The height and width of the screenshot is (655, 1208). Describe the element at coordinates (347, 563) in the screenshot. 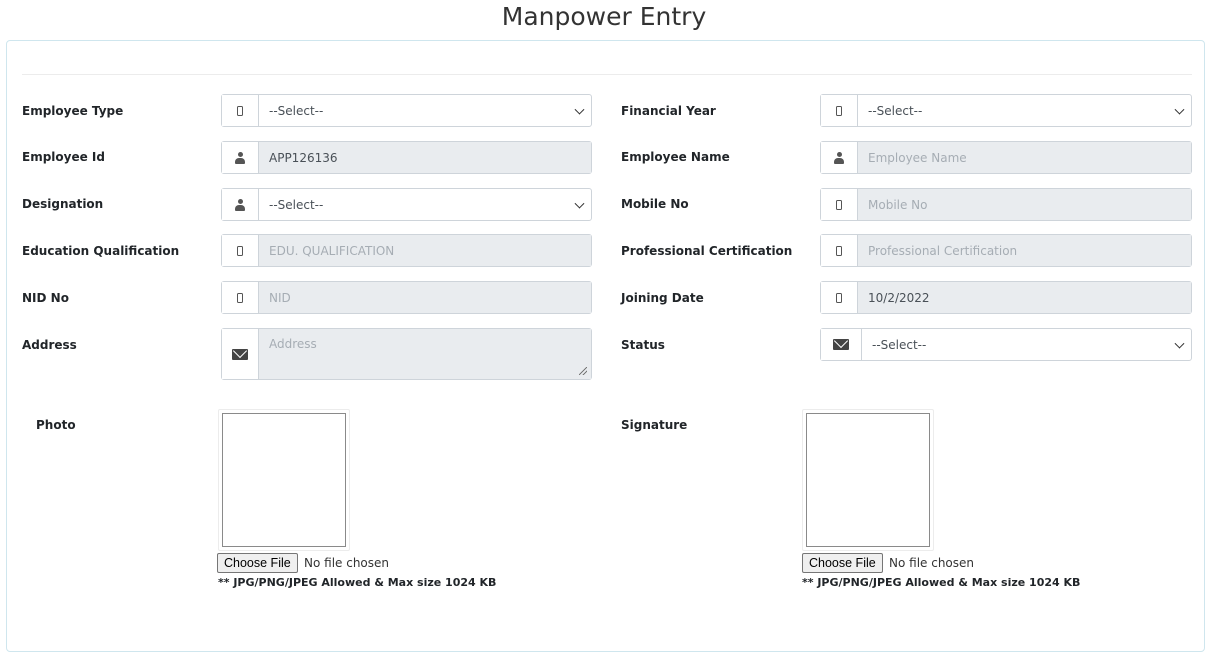

I see `photo-file-status: No file chosen` at that location.